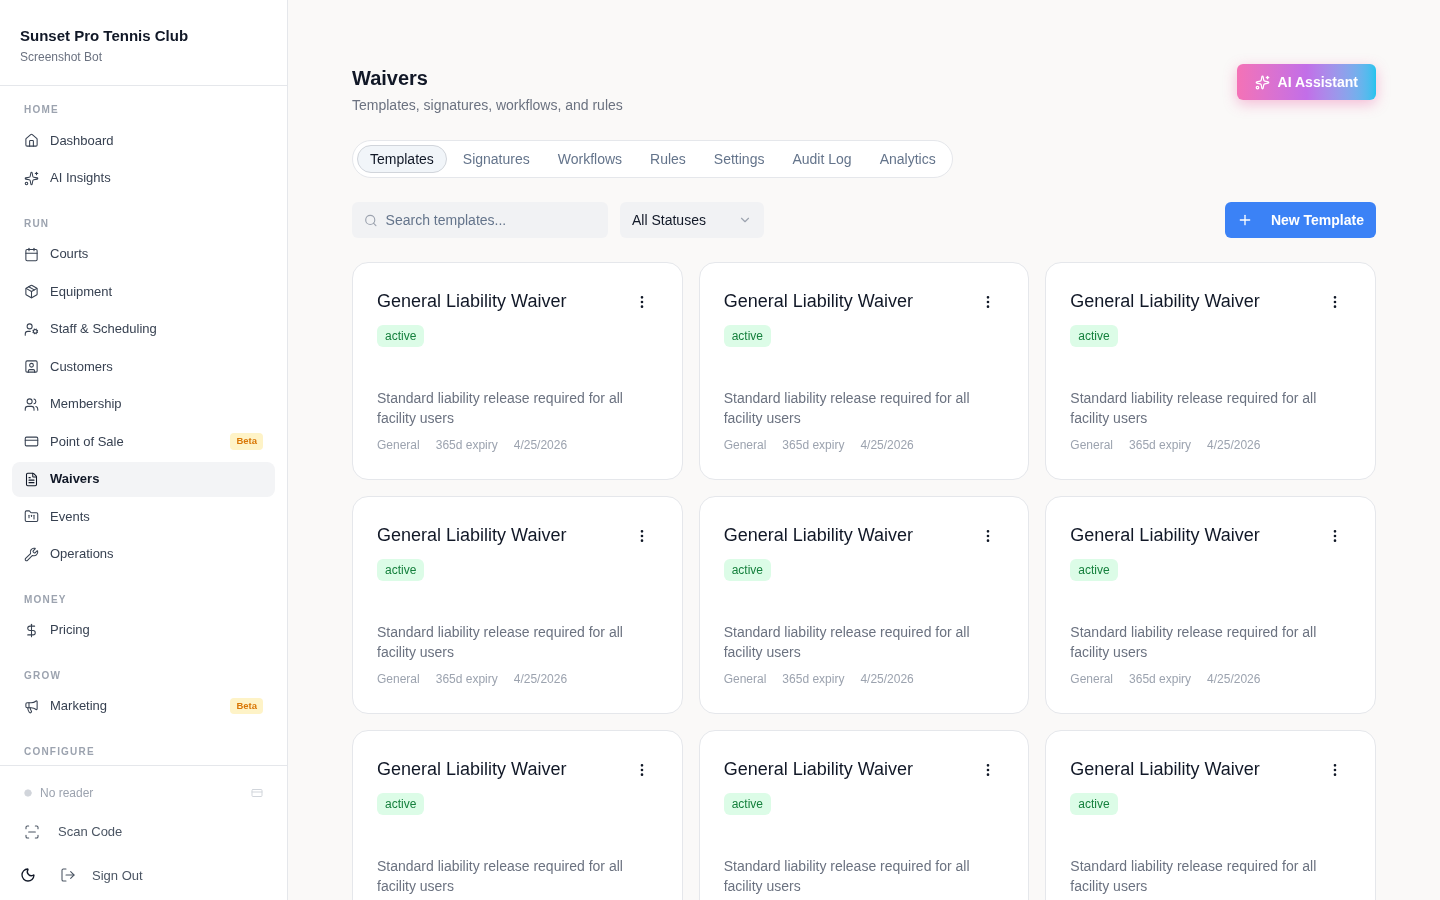  Describe the element at coordinates (1300, 220) in the screenshot. I see `new-template-button: New Template` at that location.